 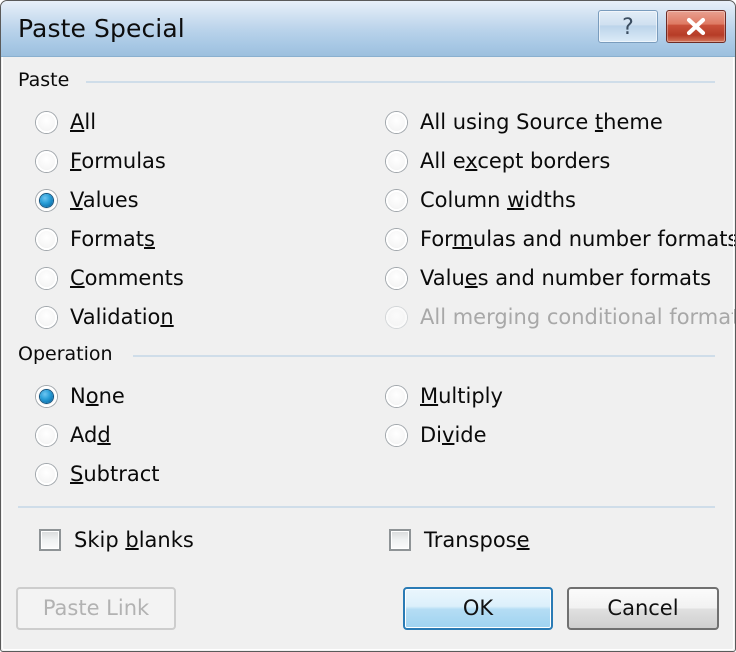 I want to click on radio-paste-all-merging-conditional-formats: All merging conditional formats, so click(x=561, y=317).